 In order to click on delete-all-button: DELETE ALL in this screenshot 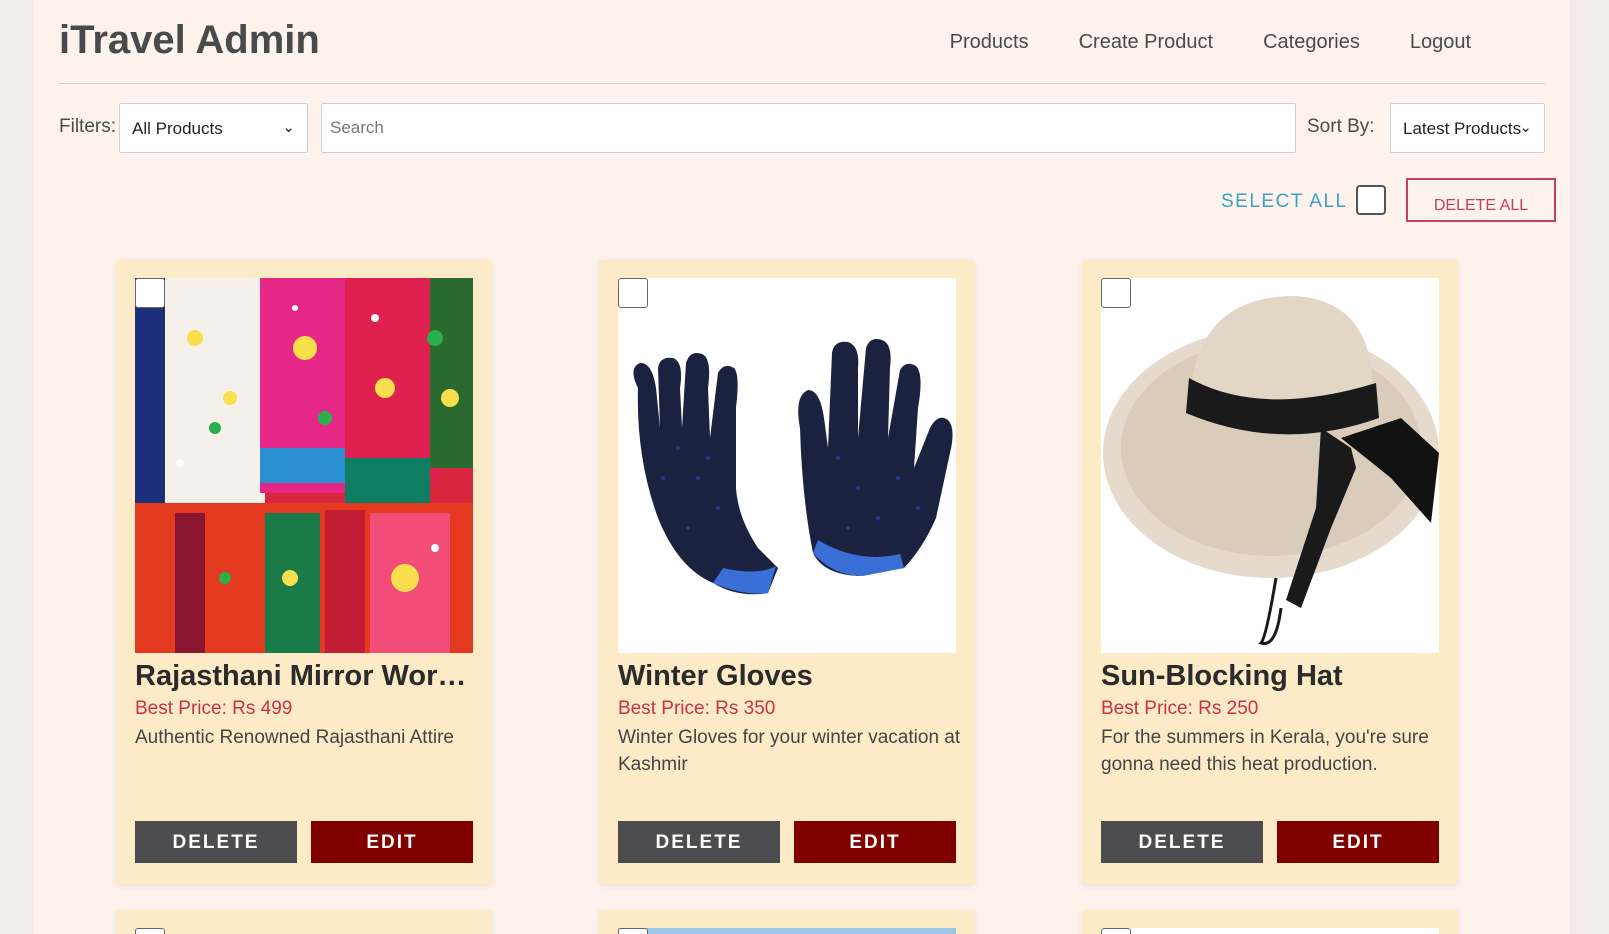, I will do `click(1481, 200)`.